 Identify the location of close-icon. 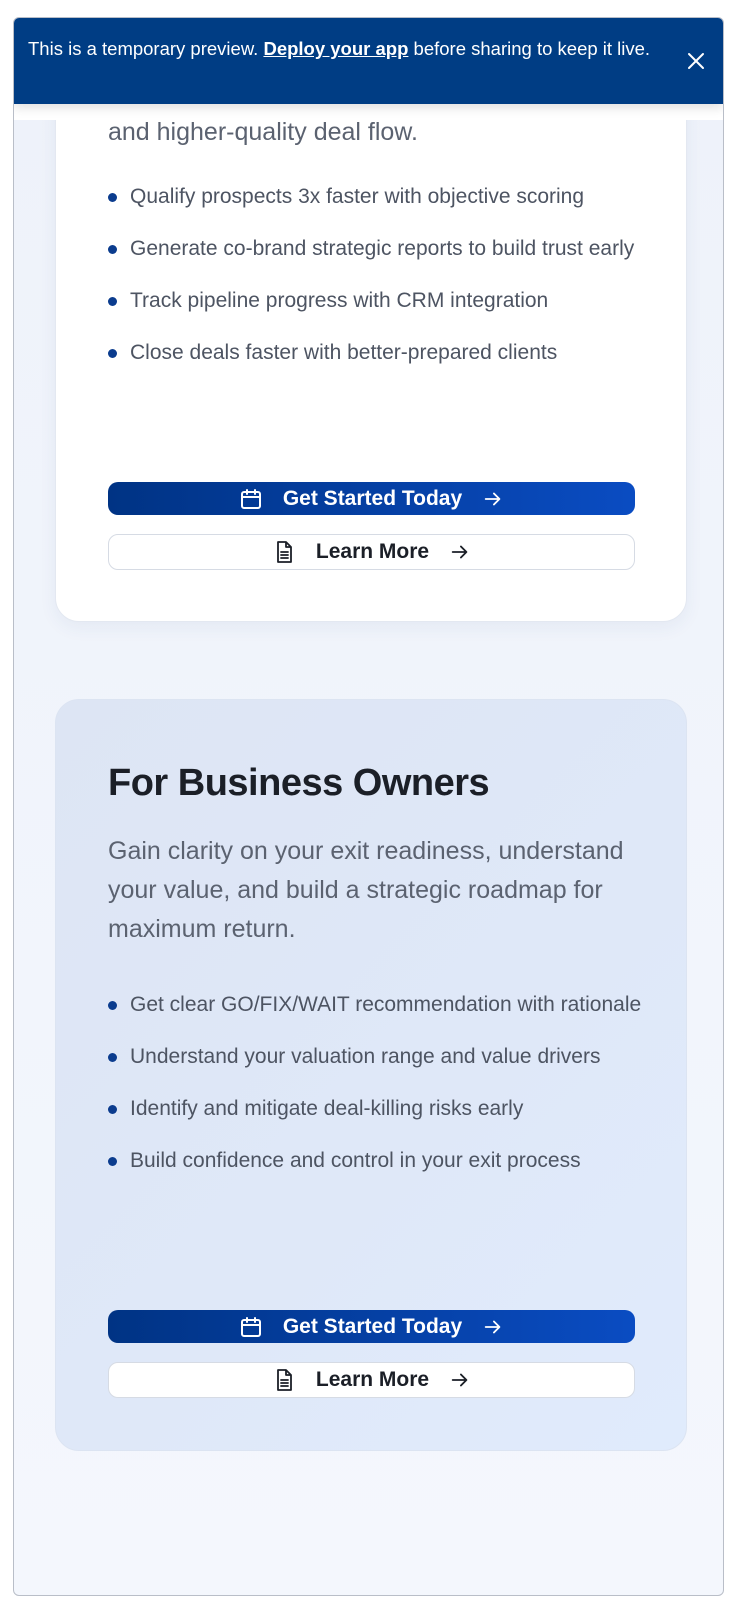
(696, 61).